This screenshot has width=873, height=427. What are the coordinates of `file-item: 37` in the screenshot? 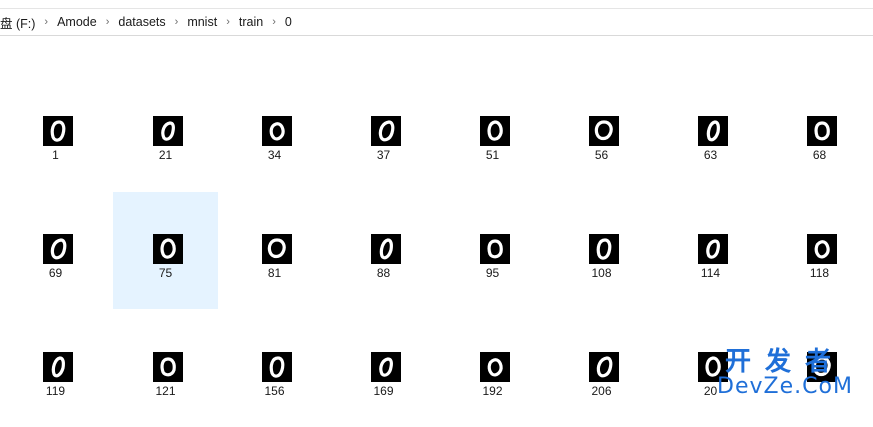 It's located at (383, 132).